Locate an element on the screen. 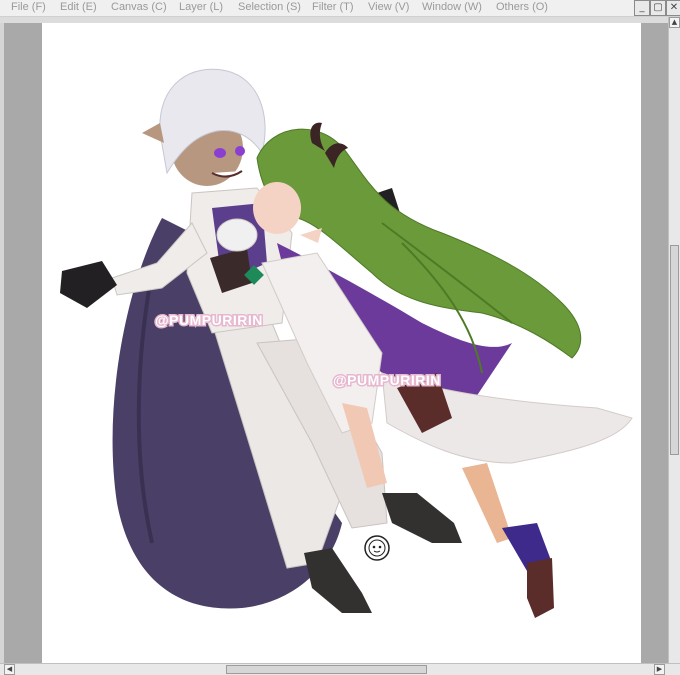 This screenshot has width=680, height=675. vertical-scrollbar: ▲ is located at coordinates (674, 340).